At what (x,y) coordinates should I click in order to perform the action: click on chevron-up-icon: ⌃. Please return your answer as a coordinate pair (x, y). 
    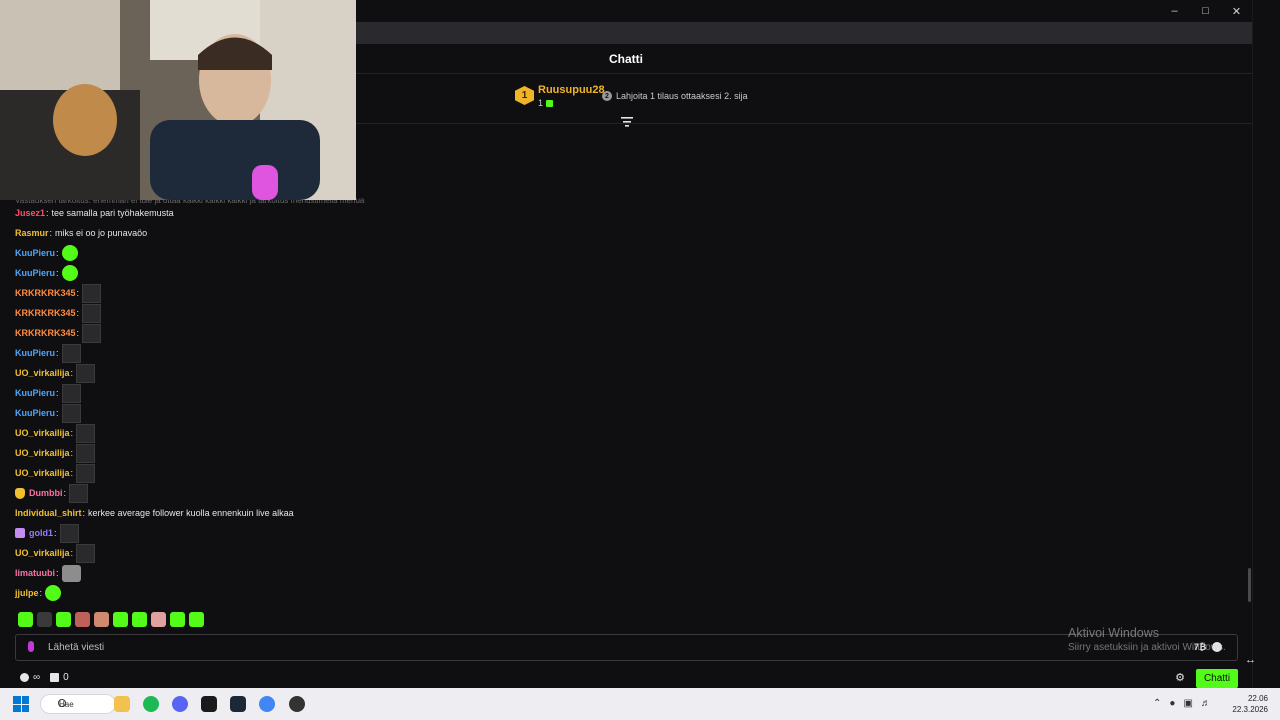
    Looking at the image, I should click on (1157, 703).